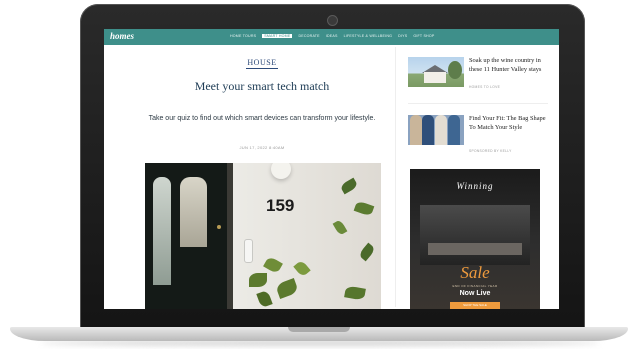 This screenshot has height=349, width=638. Describe the element at coordinates (490, 151) in the screenshot. I see `card-source: SPONSORED BY KELLY` at that location.